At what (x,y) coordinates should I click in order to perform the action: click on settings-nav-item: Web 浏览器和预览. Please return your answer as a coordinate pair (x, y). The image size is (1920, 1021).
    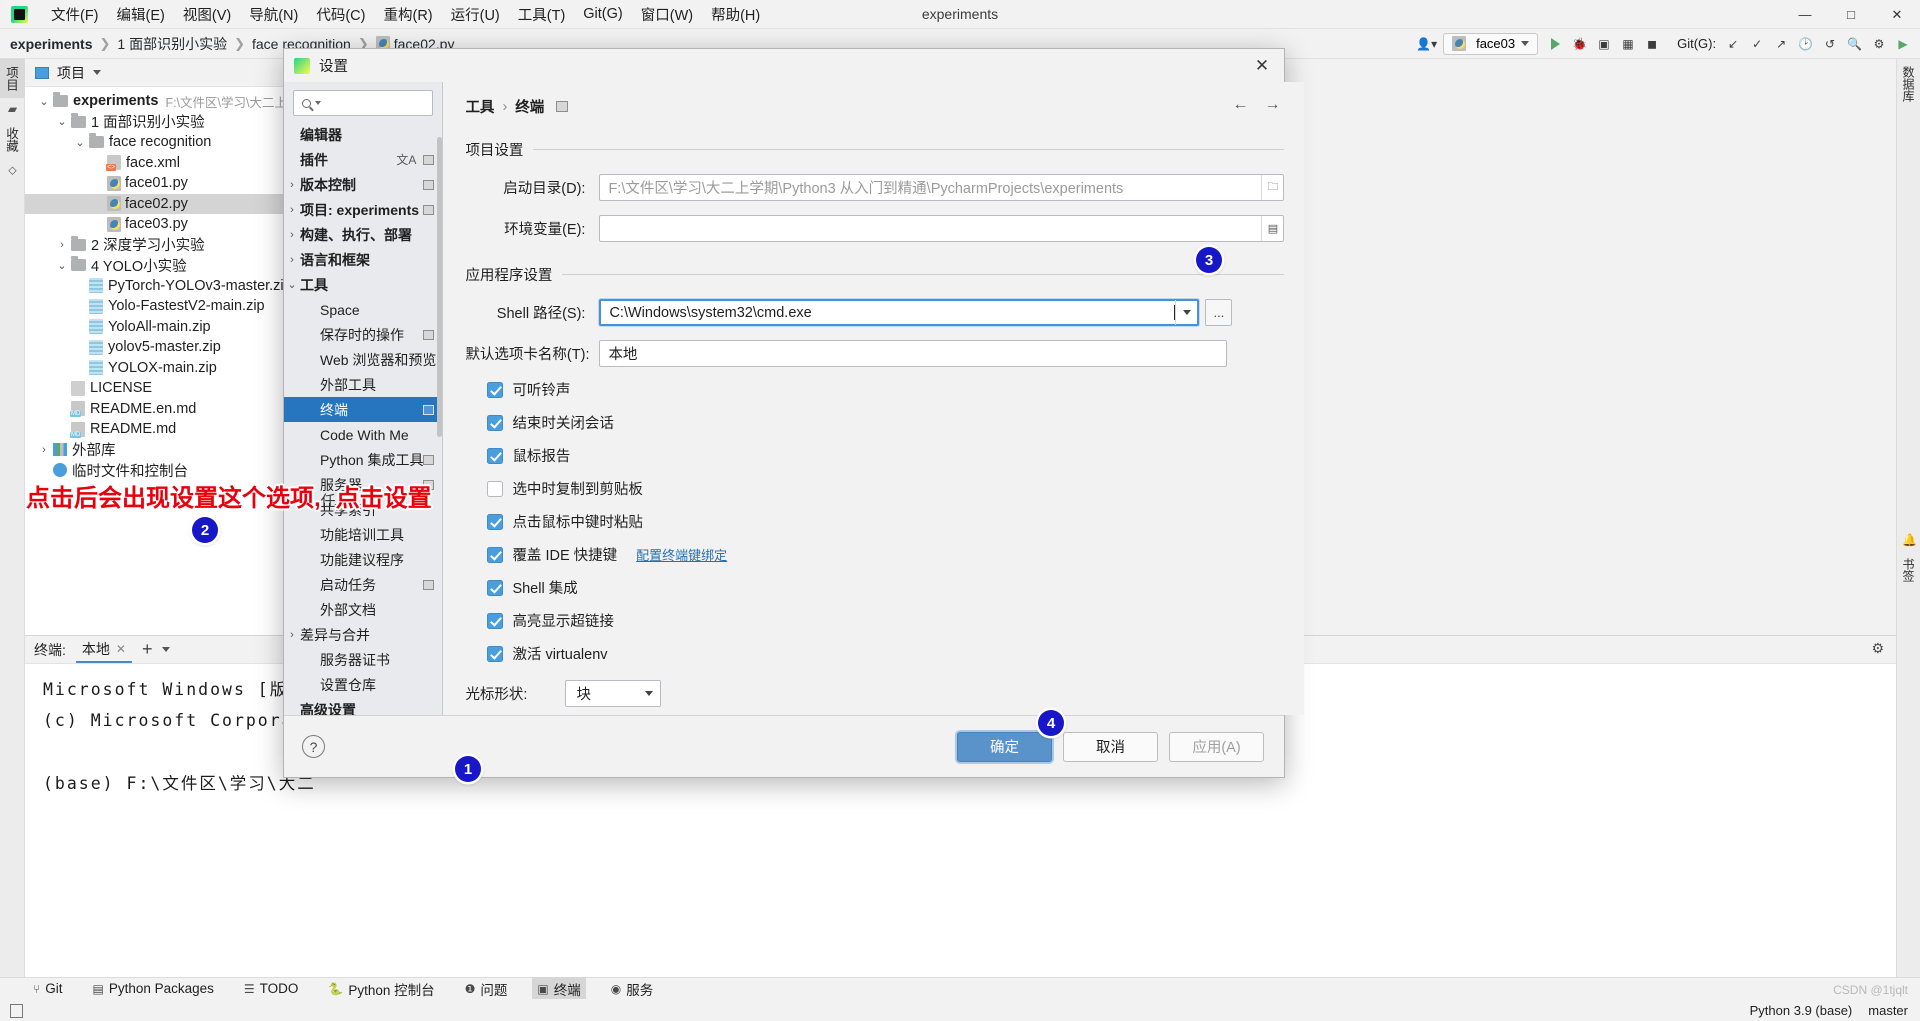
    Looking at the image, I should click on (363, 359).